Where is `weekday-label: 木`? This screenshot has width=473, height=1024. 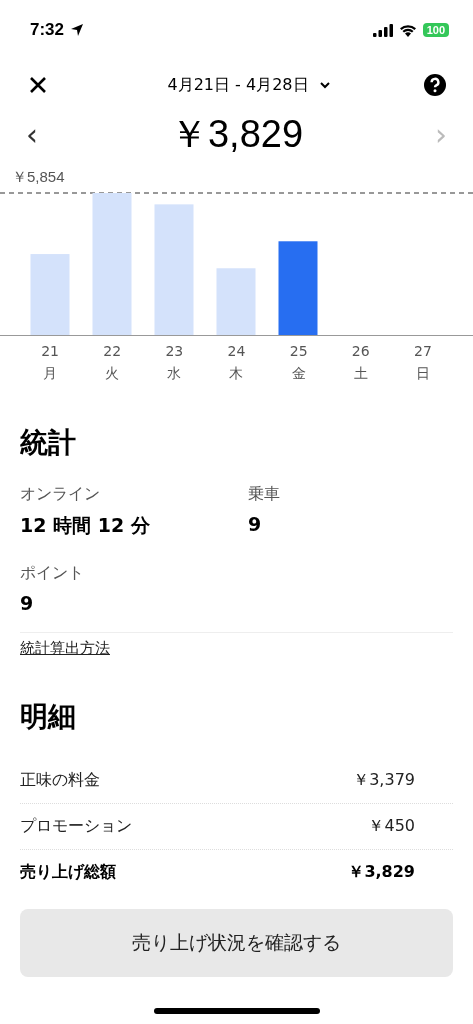
weekday-label: 木 is located at coordinates (236, 373).